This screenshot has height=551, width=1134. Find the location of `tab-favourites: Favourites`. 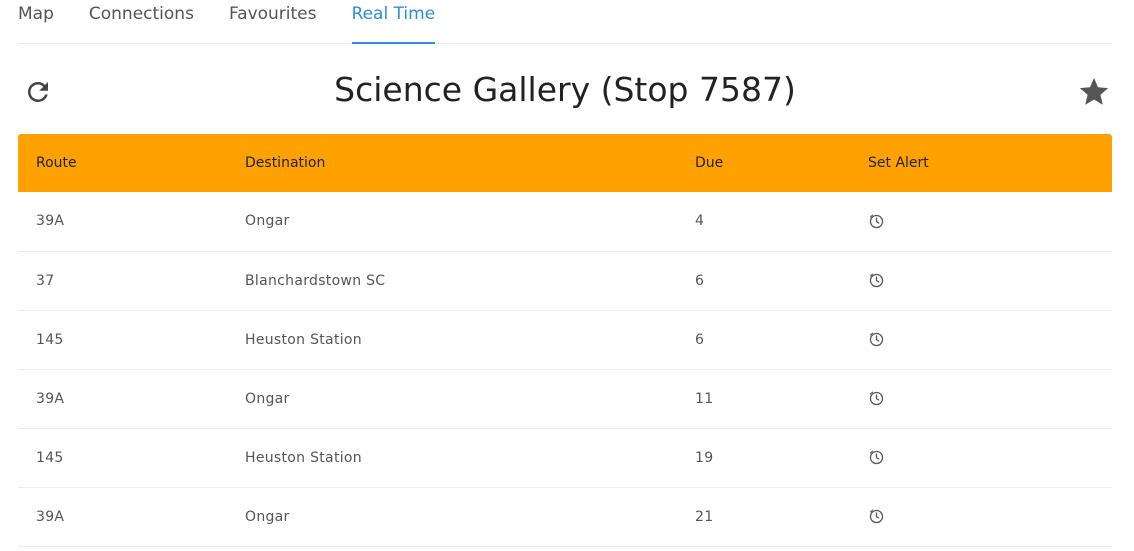

tab-favourites: Favourites is located at coordinates (273, 22).